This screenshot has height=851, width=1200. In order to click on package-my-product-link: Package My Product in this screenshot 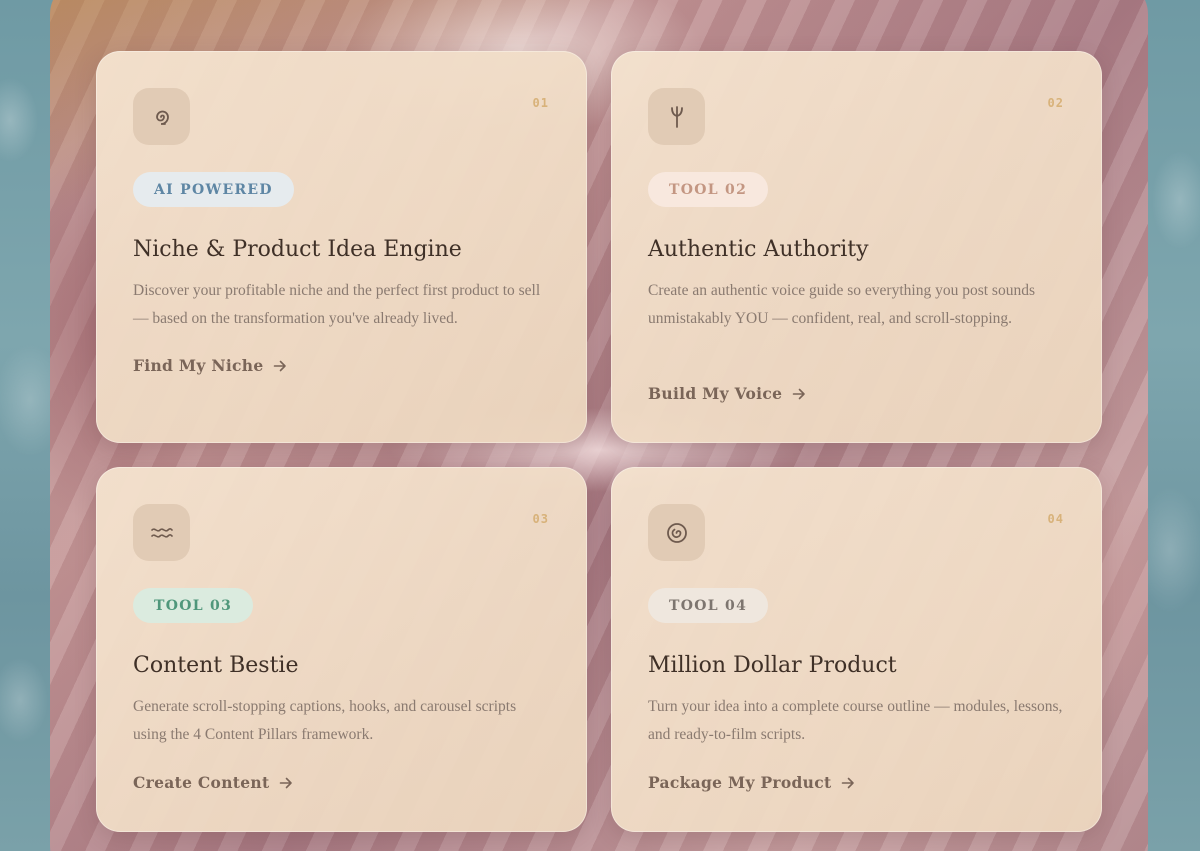, I will do `click(751, 782)`.